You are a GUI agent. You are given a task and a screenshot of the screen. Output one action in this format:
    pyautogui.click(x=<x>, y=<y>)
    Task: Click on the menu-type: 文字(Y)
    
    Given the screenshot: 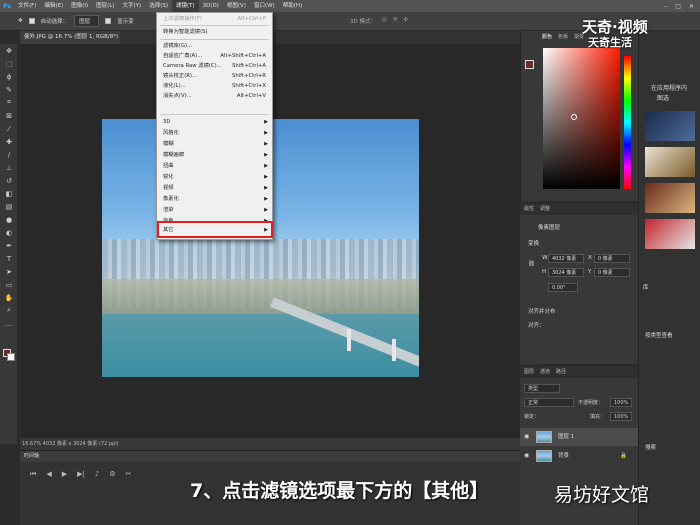 What is the action you would take?
    pyautogui.click(x=132, y=6)
    